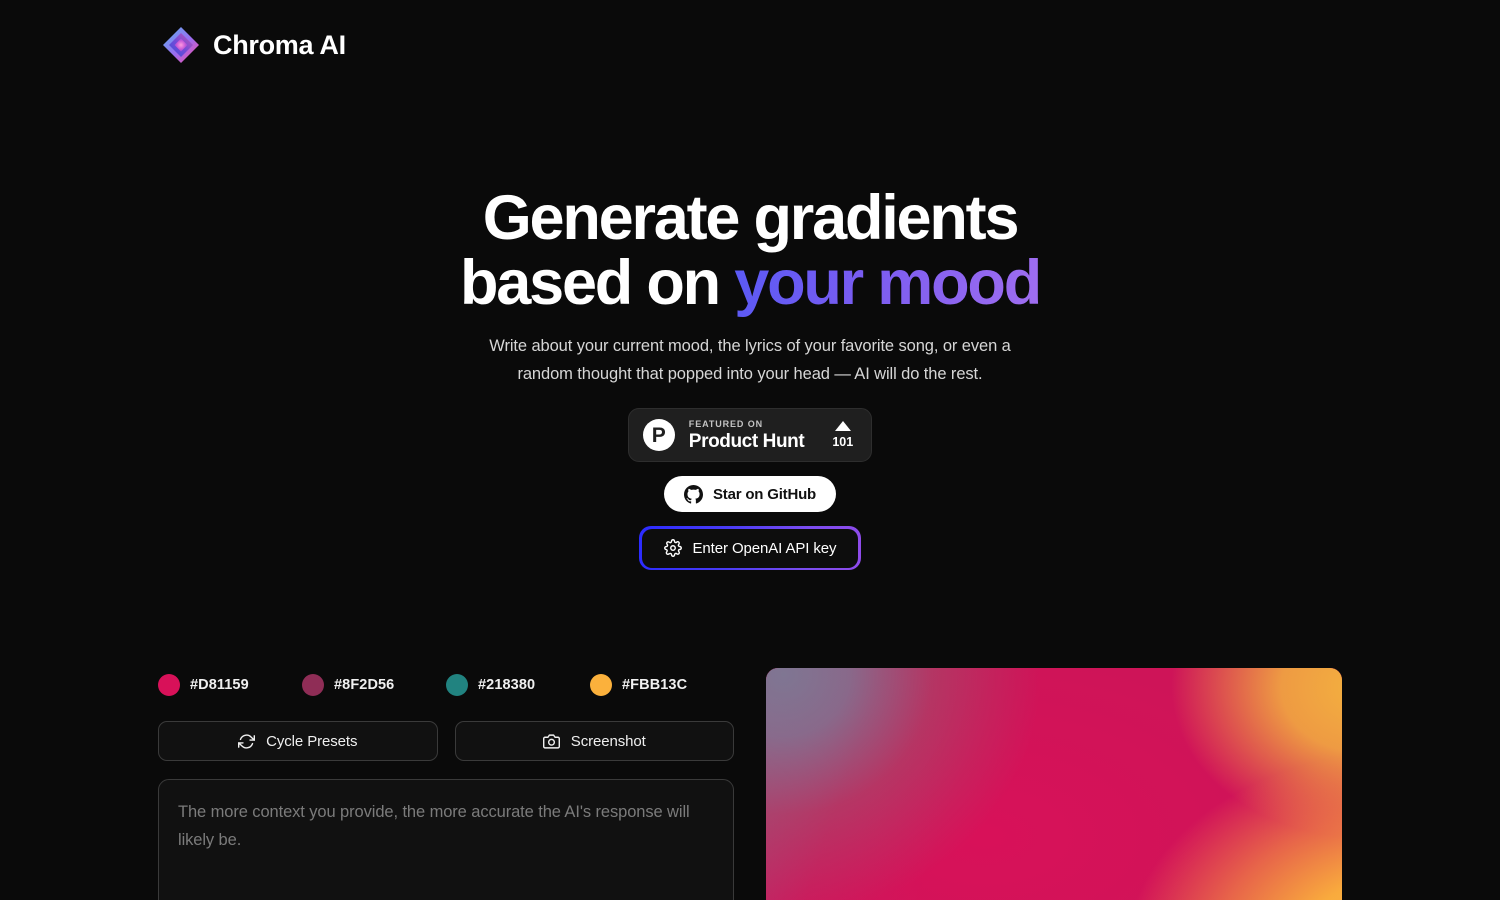 The height and width of the screenshot is (900, 1500). What do you see at coordinates (247, 741) in the screenshot?
I see `refresh-cycle-icon` at bounding box center [247, 741].